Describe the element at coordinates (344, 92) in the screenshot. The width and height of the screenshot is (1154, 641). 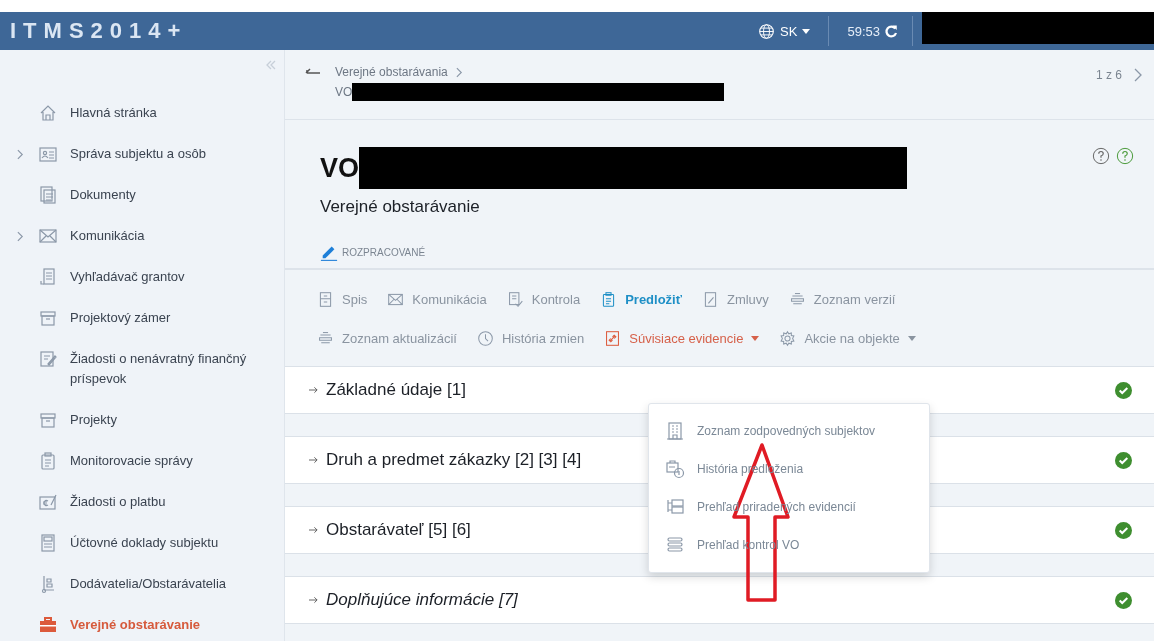
I see `breadcrumb-current: VO` at that location.